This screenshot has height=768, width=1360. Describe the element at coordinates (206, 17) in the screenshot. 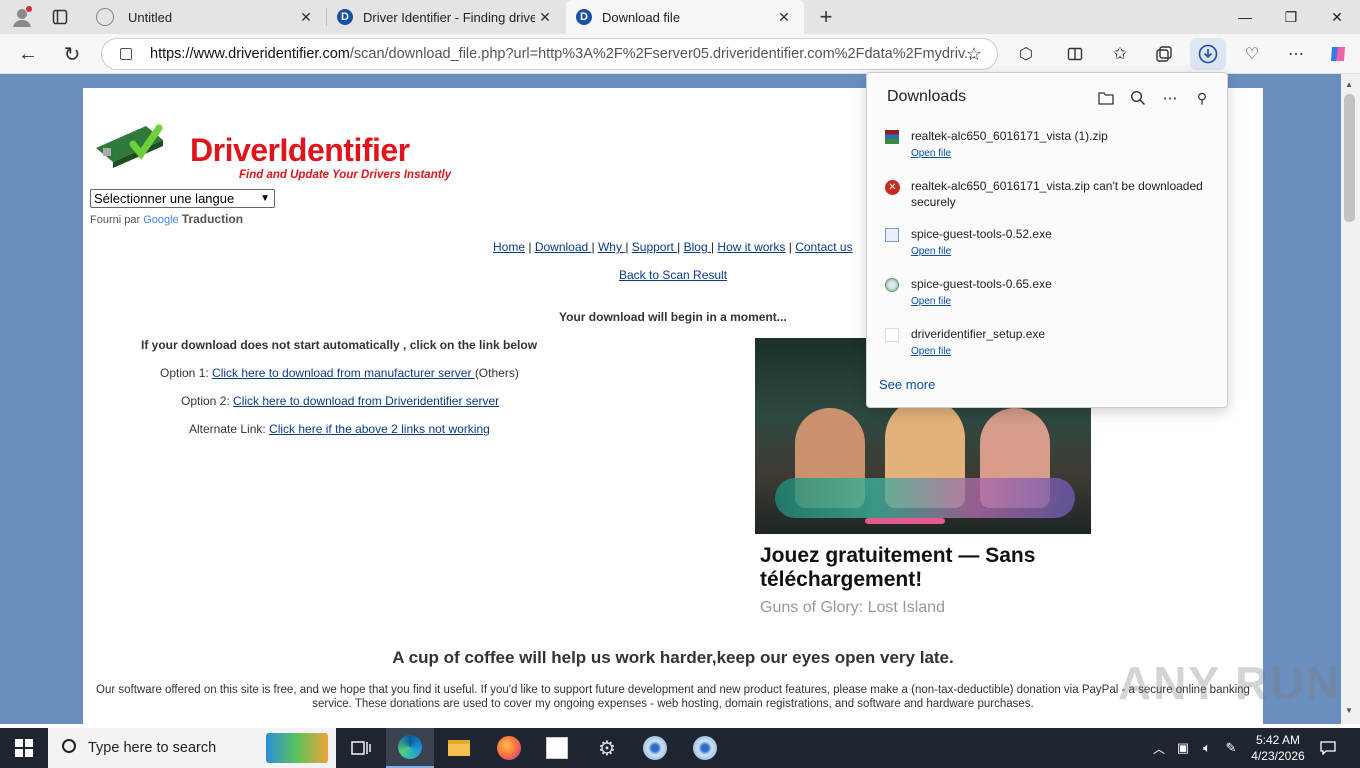

I see `tab-untitled: Untitled ✕` at that location.